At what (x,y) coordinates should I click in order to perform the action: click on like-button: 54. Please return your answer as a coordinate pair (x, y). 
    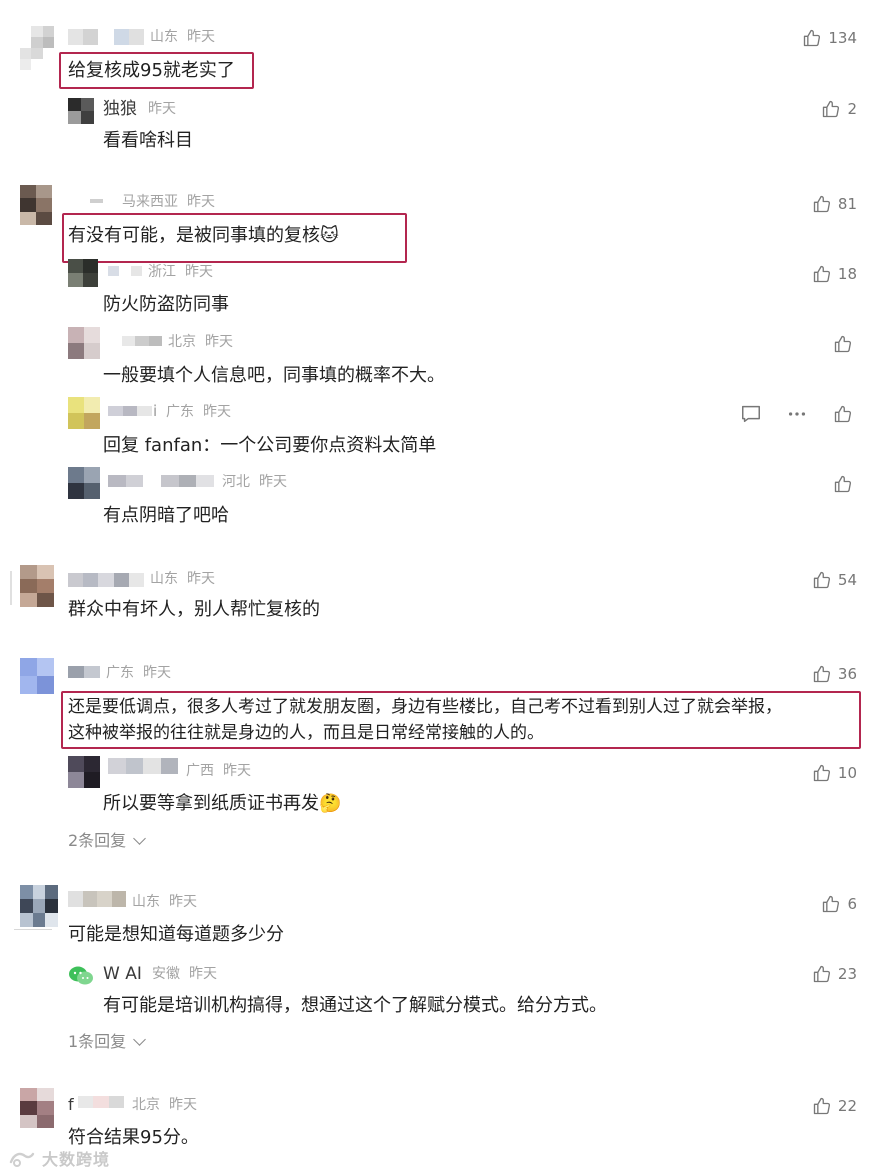
    Looking at the image, I should click on (834, 580).